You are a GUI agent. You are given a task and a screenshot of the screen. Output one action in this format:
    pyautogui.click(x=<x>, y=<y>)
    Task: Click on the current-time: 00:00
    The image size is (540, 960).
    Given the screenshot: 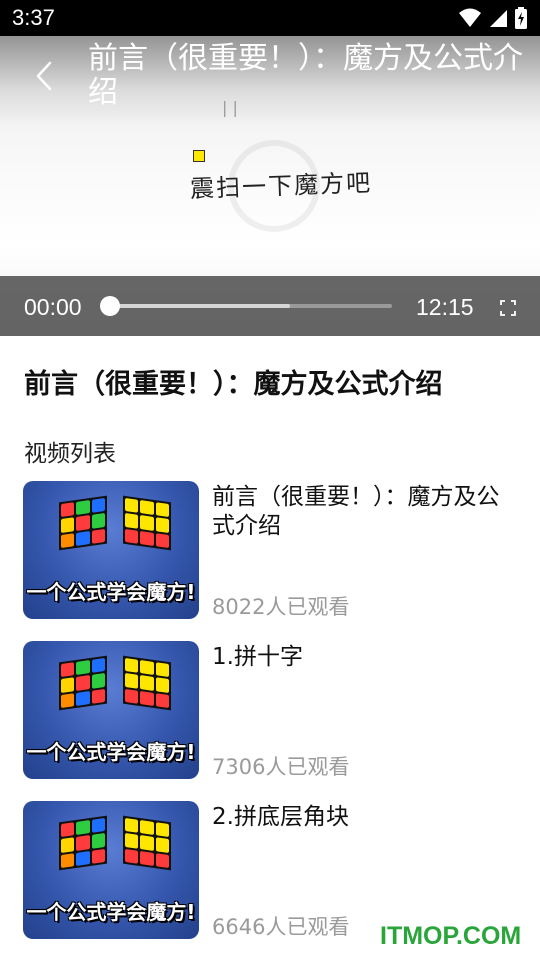 What is the action you would take?
    pyautogui.click(x=53, y=307)
    